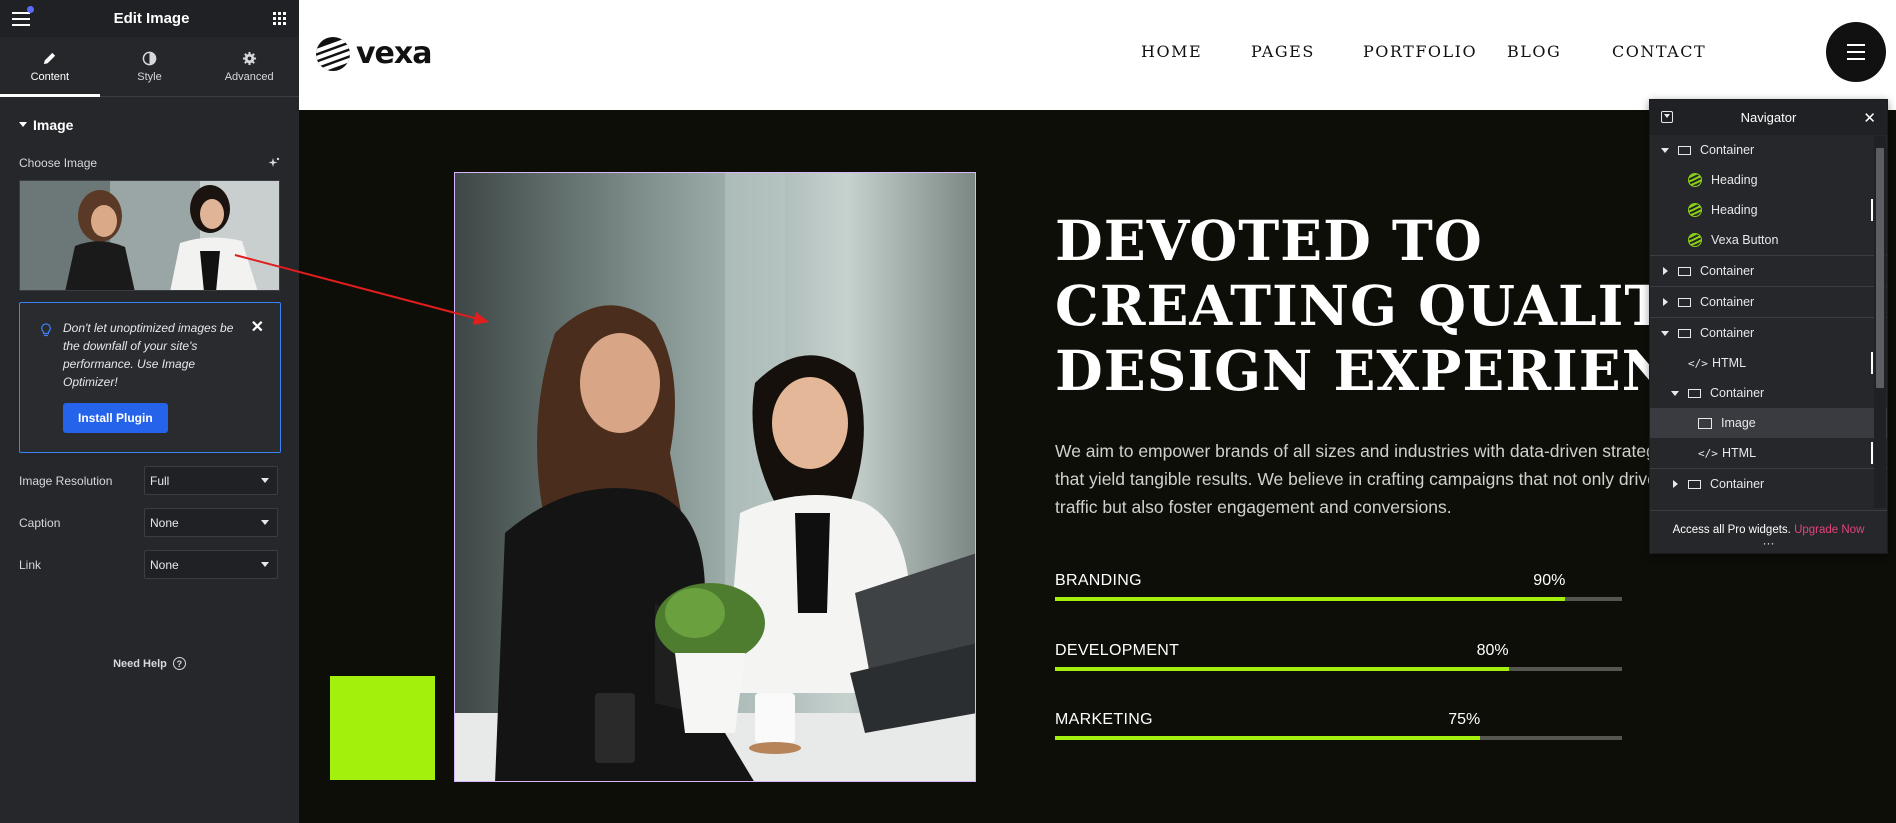 The height and width of the screenshot is (823, 1896). Describe the element at coordinates (1708, 453) in the screenshot. I see `code-icon: </>` at that location.